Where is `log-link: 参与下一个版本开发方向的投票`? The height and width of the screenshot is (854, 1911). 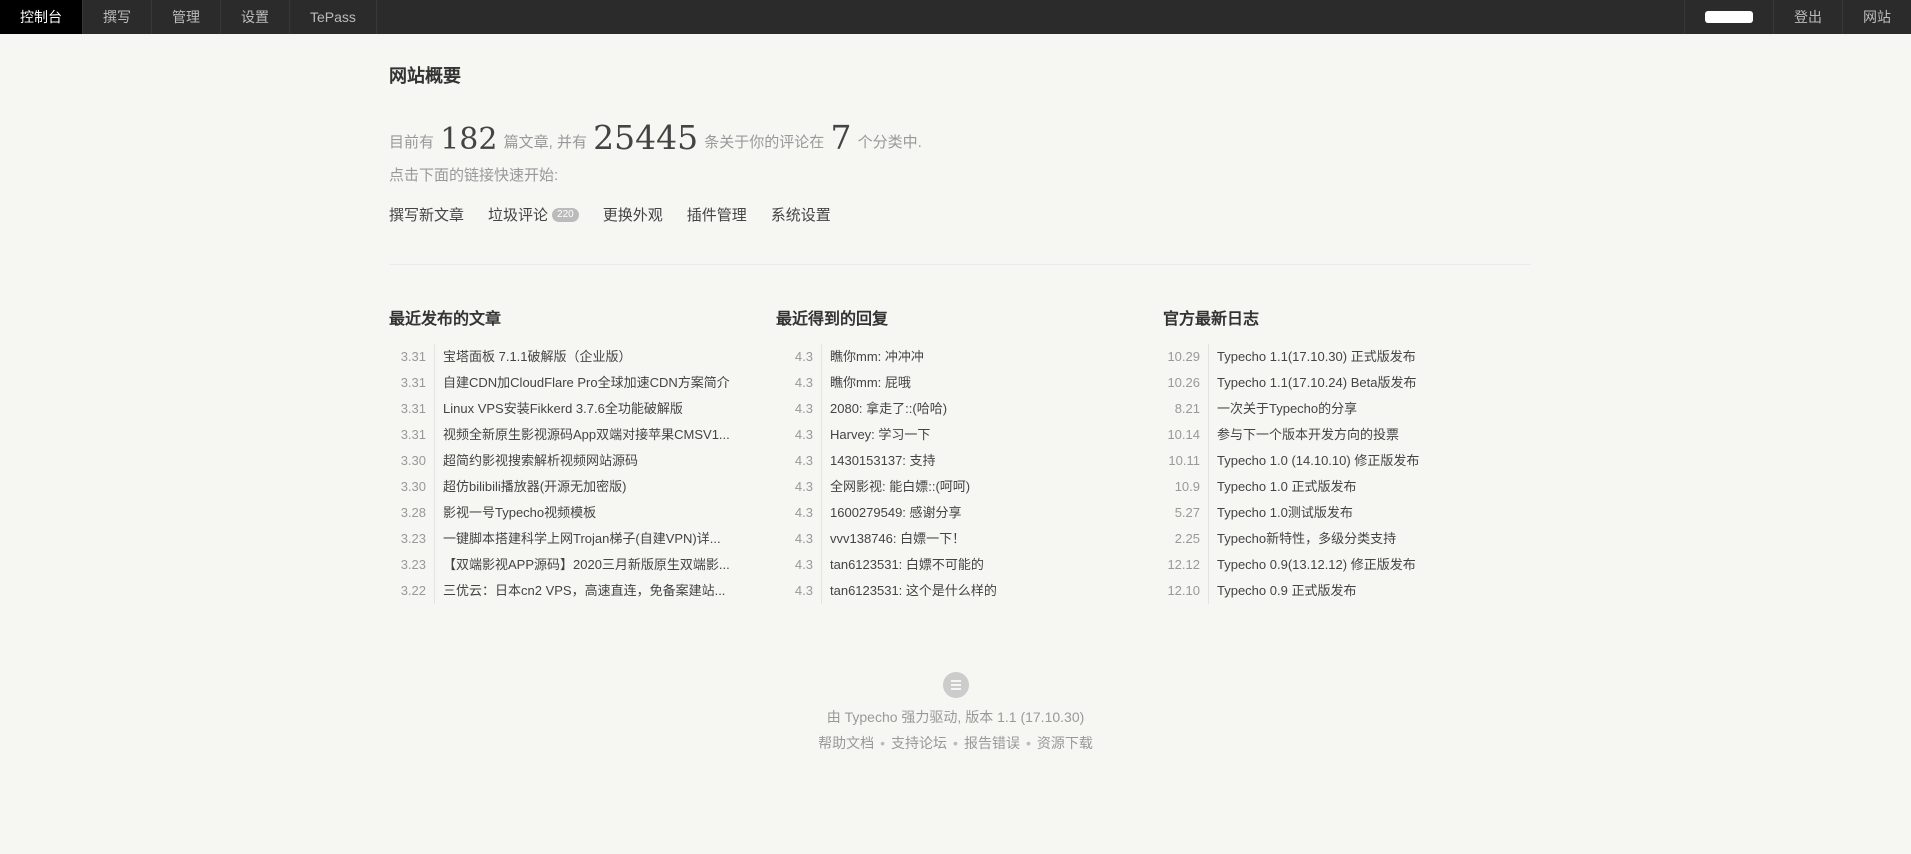
log-link: 参与下一个版本开发方向的投票 is located at coordinates (1304, 435).